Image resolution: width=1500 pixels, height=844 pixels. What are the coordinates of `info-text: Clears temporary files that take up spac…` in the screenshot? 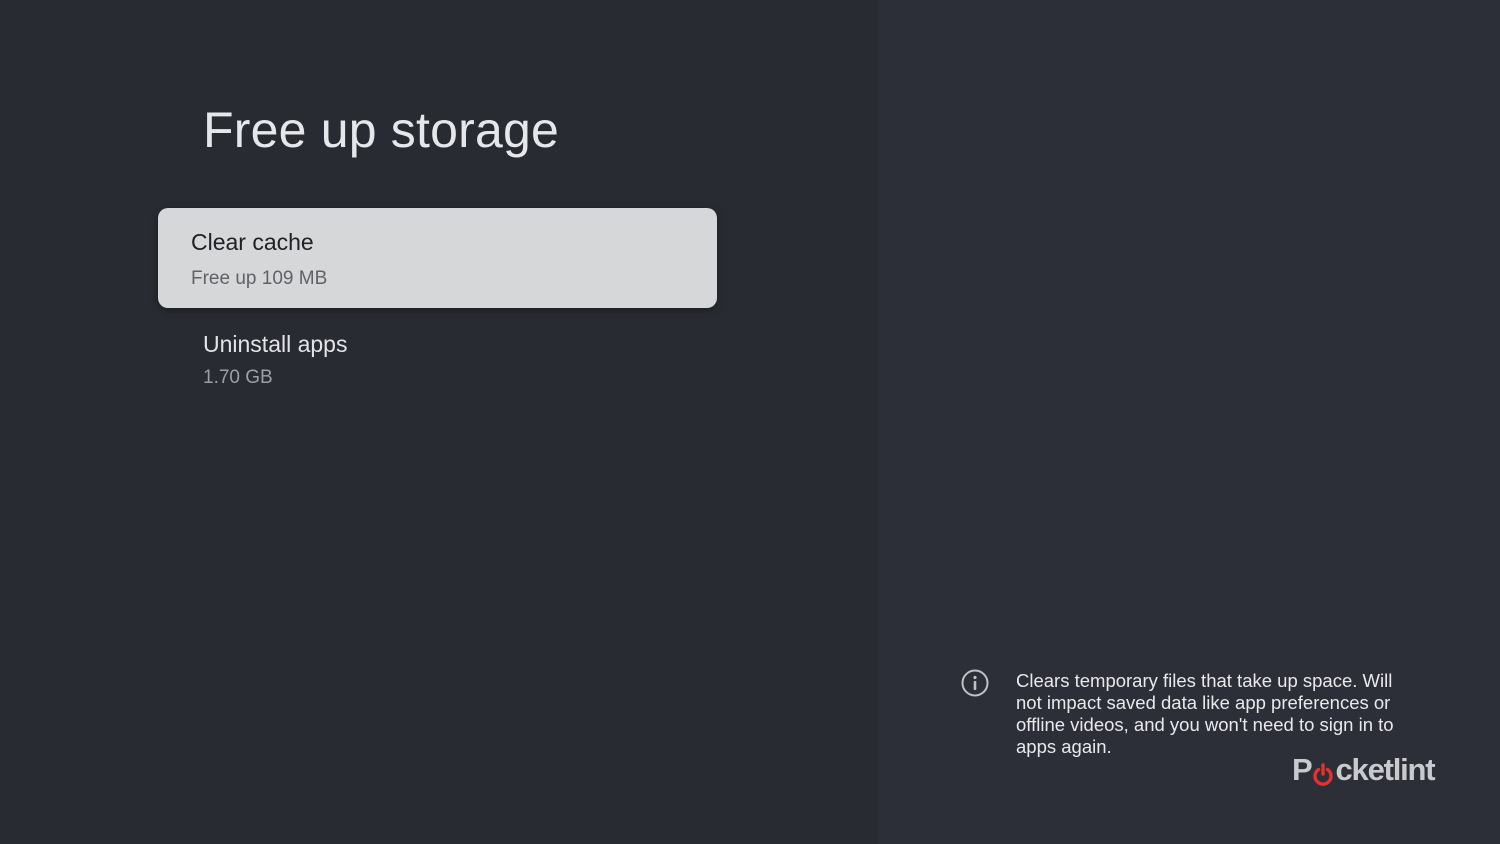 It's located at (1205, 713).